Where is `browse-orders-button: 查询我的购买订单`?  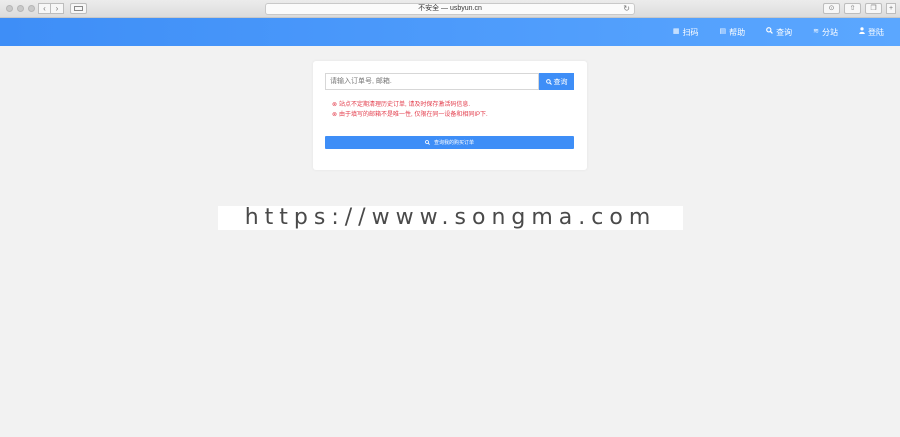
browse-orders-button: 查询我的购买订单 is located at coordinates (449, 142).